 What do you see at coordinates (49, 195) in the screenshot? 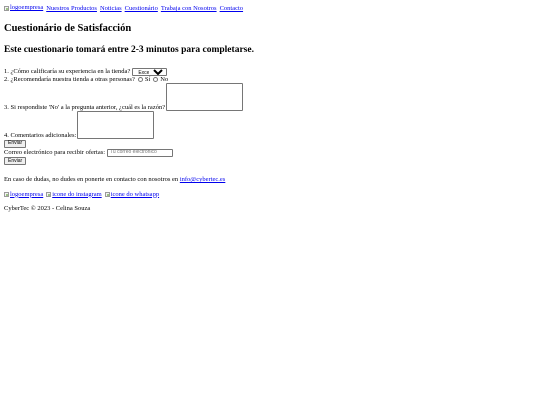
I see `instagram-icon` at bounding box center [49, 195].